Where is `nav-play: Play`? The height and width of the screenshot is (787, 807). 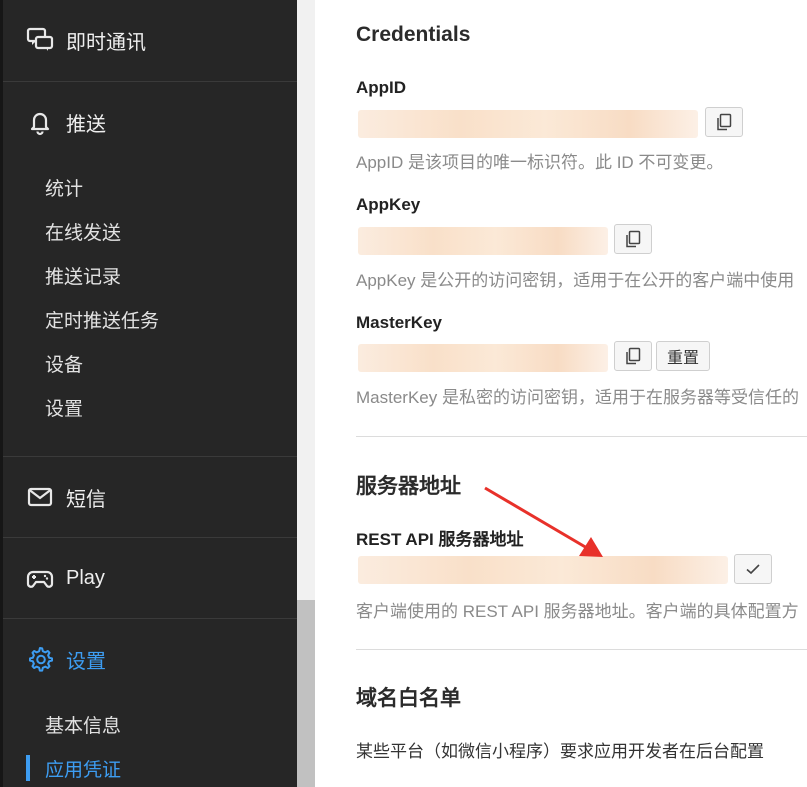 nav-play: Play is located at coordinates (148, 578).